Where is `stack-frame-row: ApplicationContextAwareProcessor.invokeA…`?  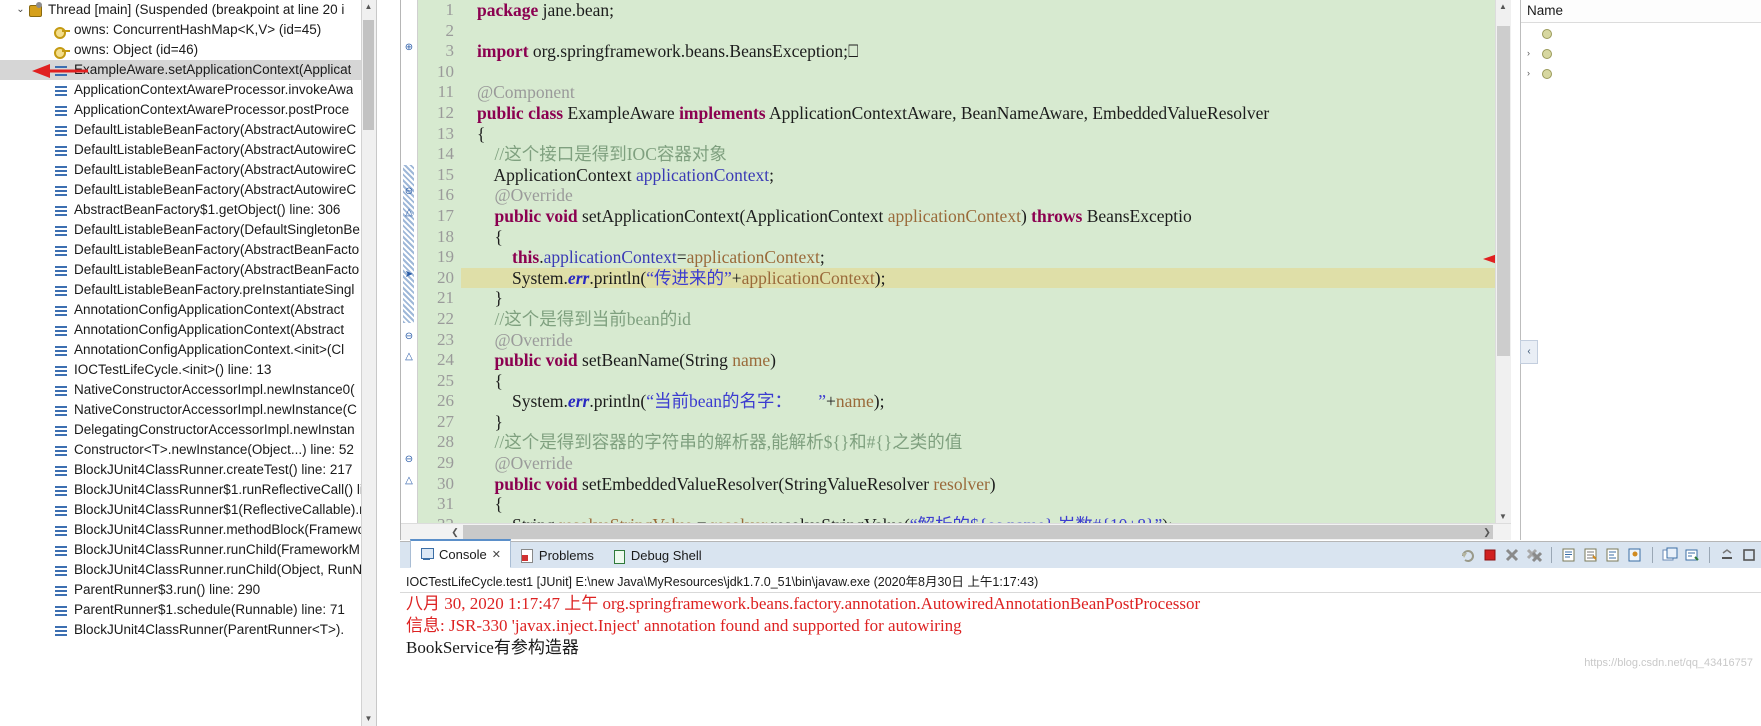 stack-frame-row: ApplicationContextAwareProcessor.invokeA… is located at coordinates (188, 90).